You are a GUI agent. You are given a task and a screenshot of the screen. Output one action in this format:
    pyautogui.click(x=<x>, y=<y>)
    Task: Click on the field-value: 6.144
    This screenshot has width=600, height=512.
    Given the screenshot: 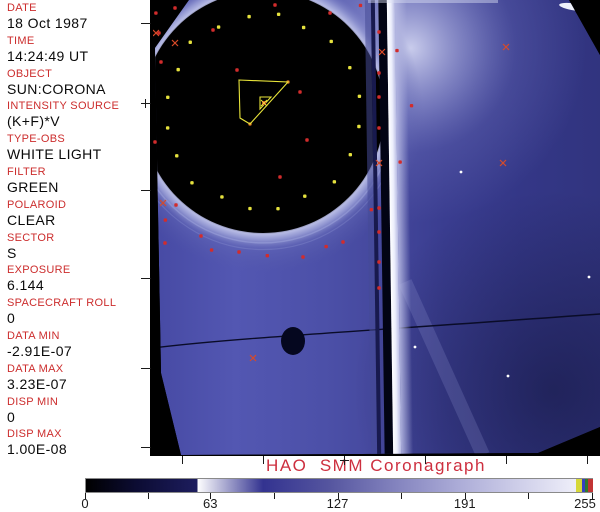 What is the action you would take?
    pyautogui.click(x=26, y=285)
    